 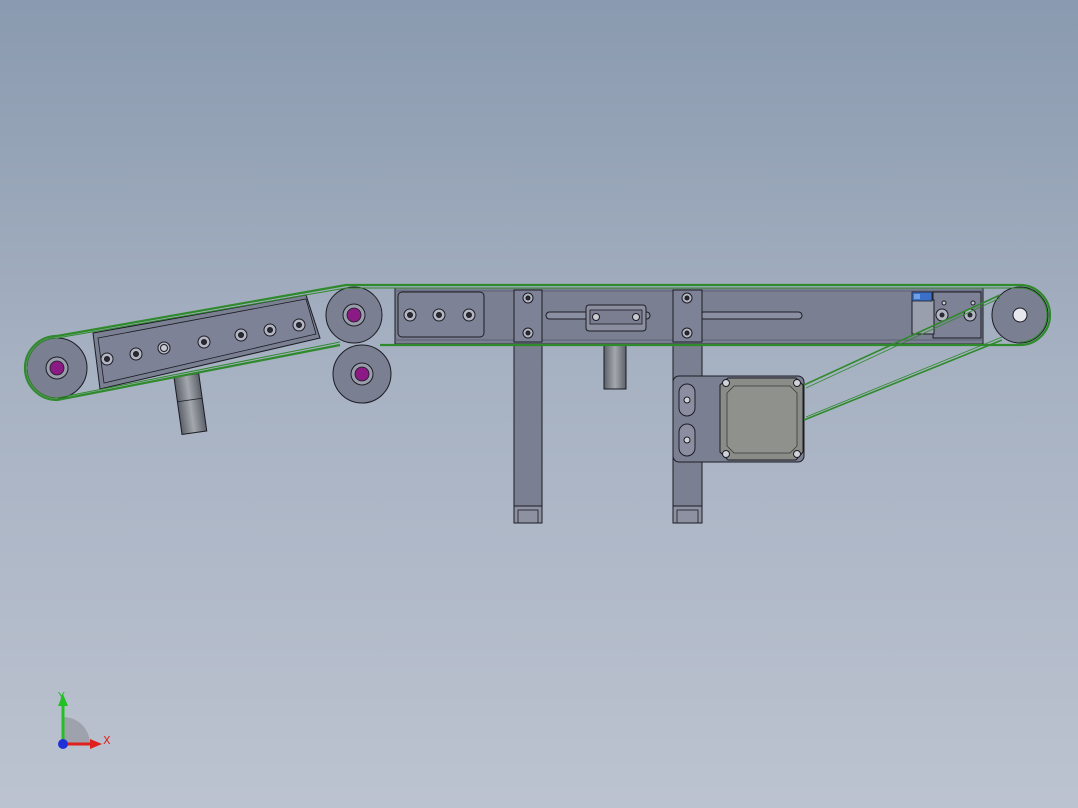 What do you see at coordinates (107, 740) in the screenshot?
I see `x-axis-label: X` at bounding box center [107, 740].